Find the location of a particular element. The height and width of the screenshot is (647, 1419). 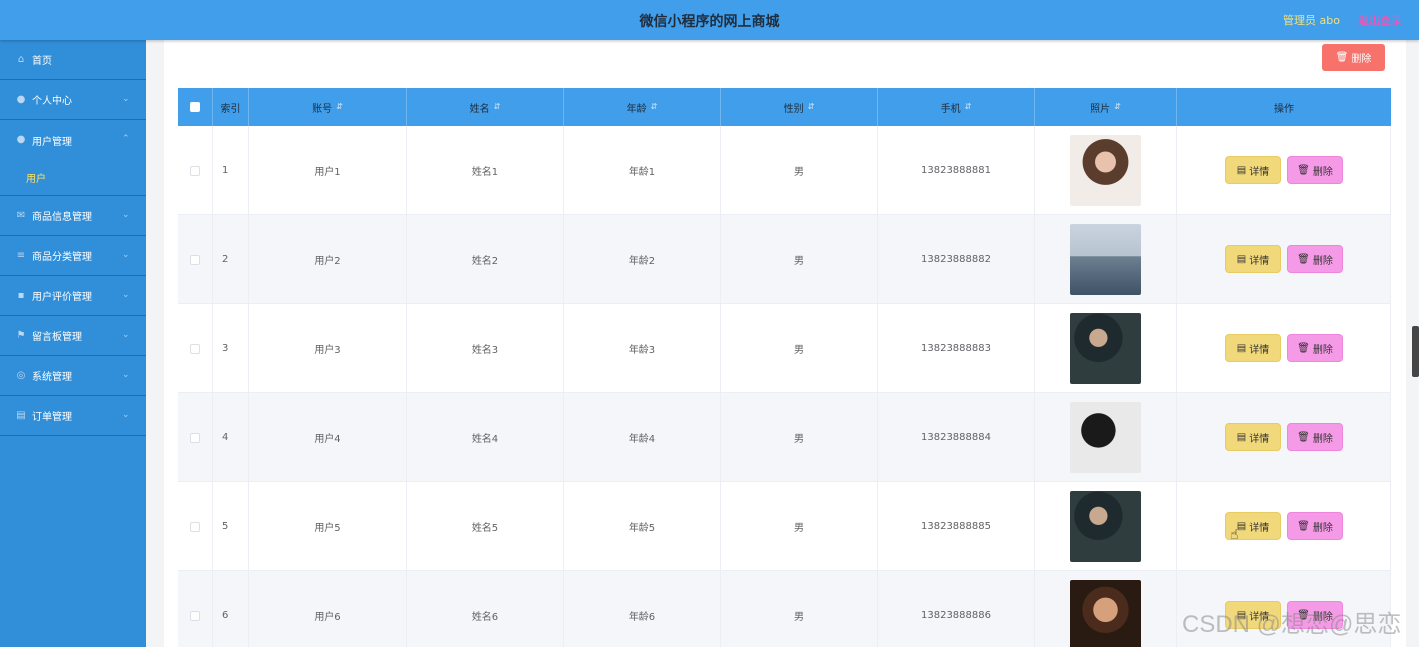

table-row: 5 用户5 姓名5 年龄5 男 13823888885 ▤ 详情 🗑 删除 is located at coordinates (784, 526).